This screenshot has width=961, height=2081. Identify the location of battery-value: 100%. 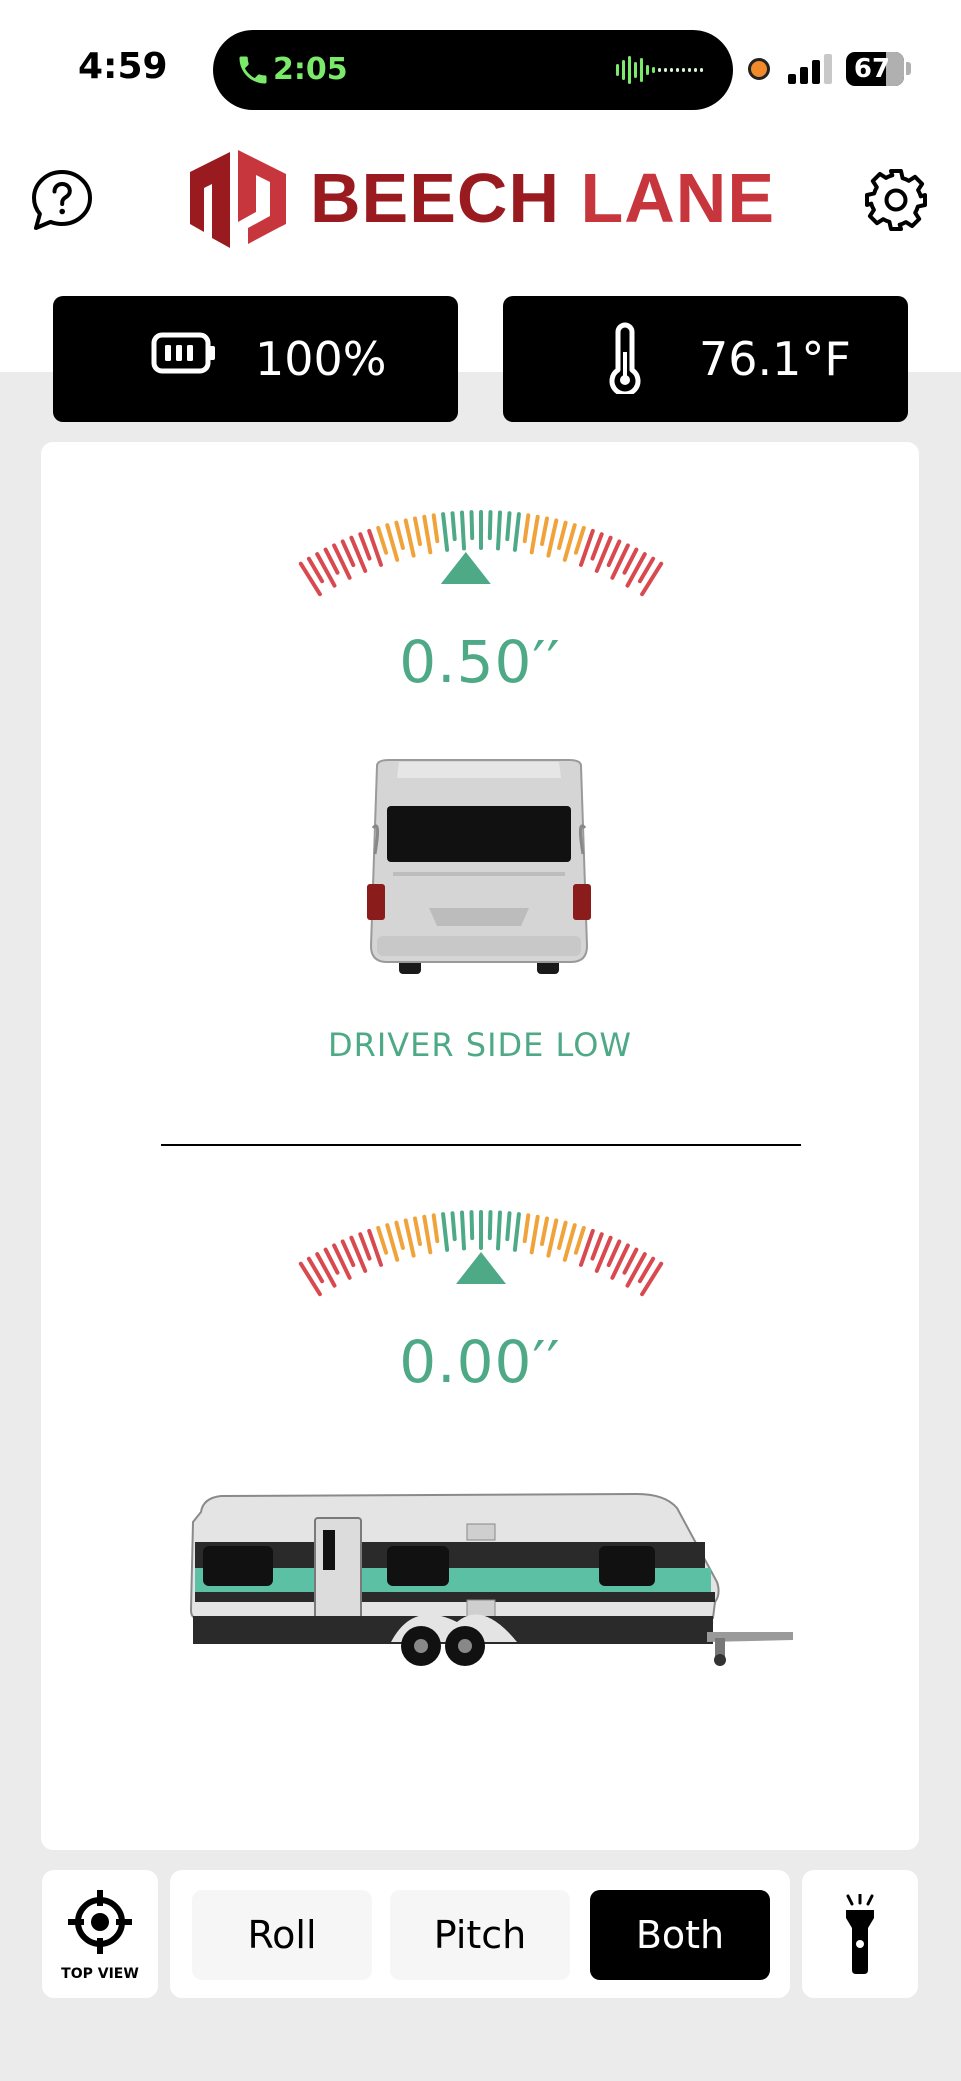
(321, 359).